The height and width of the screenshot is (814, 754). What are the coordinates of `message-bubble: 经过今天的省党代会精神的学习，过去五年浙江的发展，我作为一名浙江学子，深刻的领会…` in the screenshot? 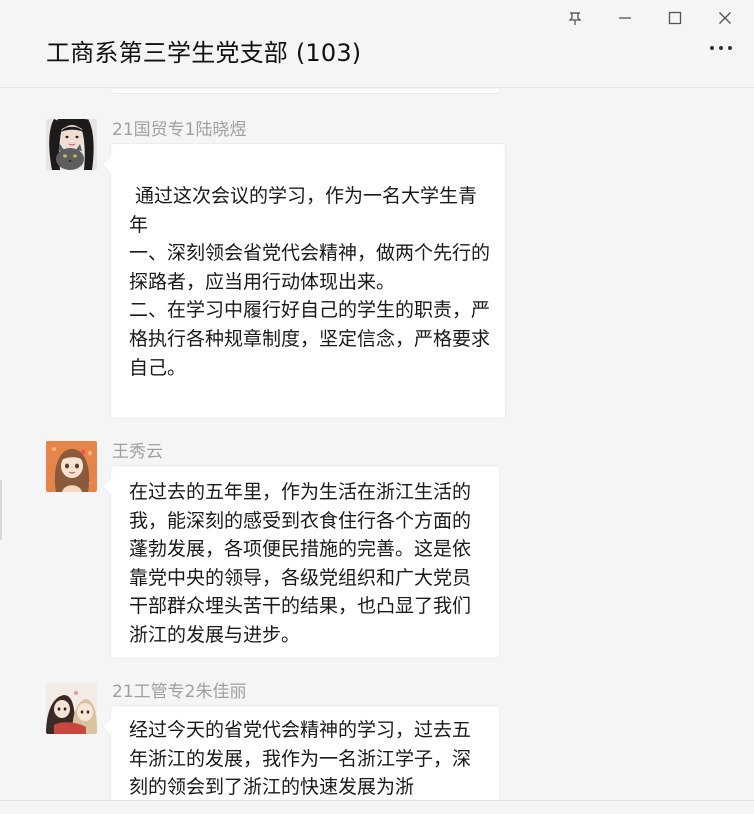 It's located at (305, 752).